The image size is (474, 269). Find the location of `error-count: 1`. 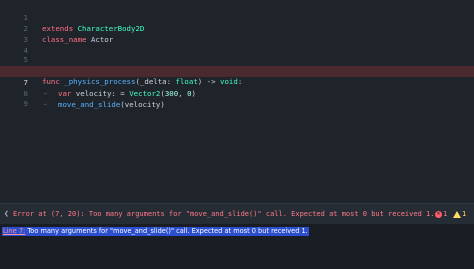

error-count: 1 is located at coordinates (445, 214).